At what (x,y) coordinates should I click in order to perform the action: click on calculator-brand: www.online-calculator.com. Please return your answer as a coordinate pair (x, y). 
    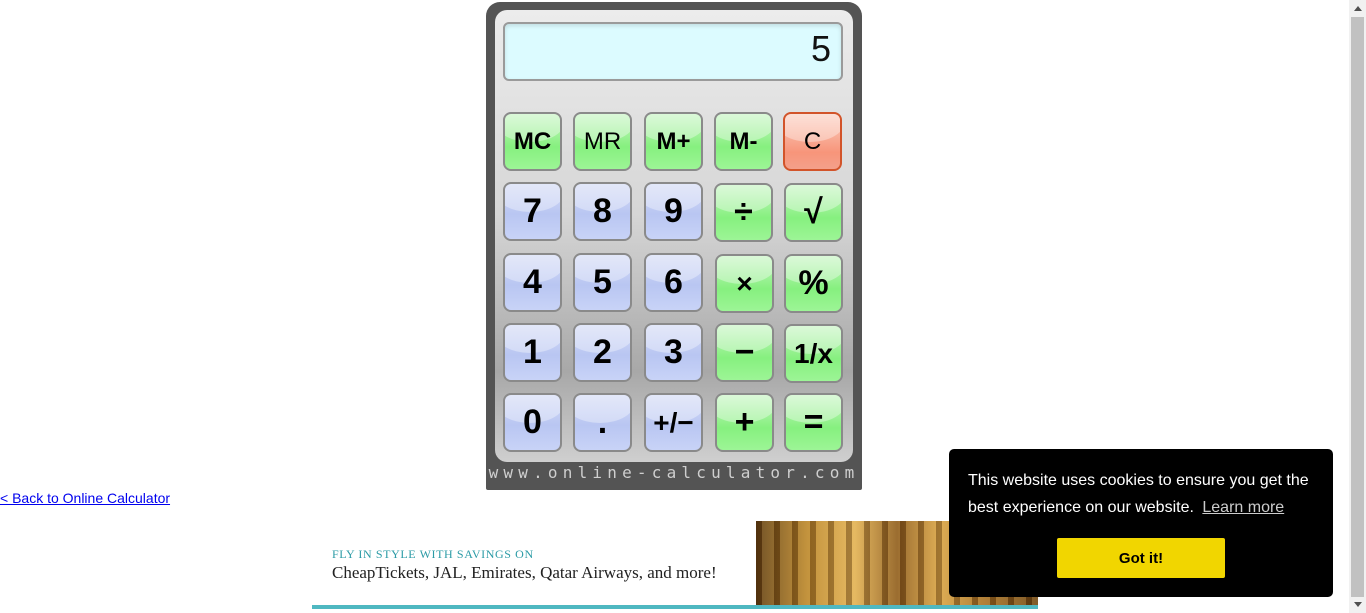
    Looking at the image, I should click on (674, 472).